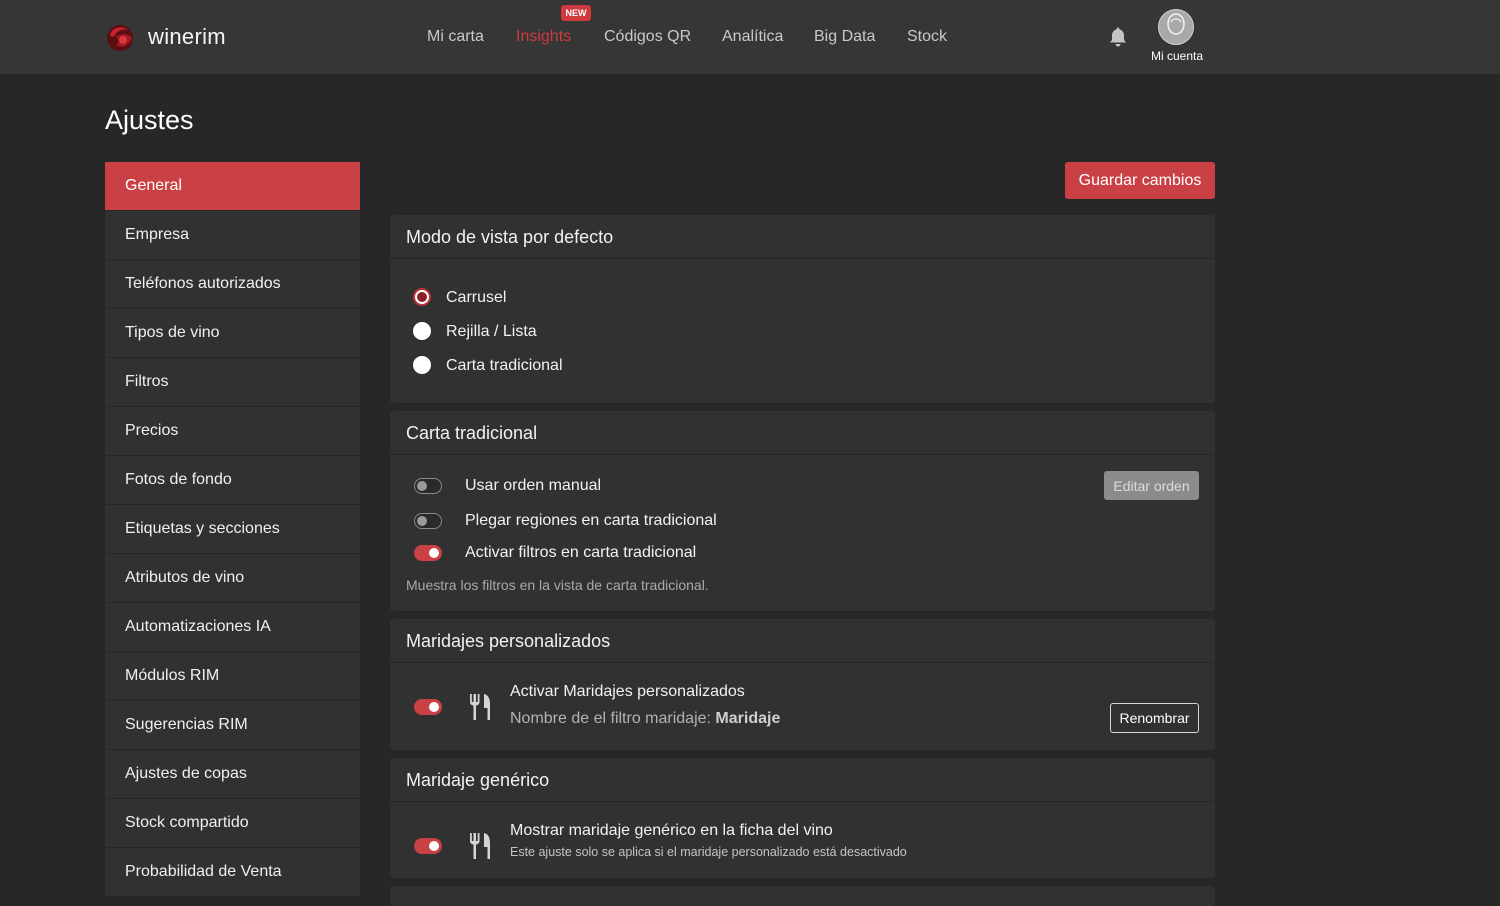 This screenshot has width=1500, height=906. What do you see at coordinates (428, 486) in the screenshot?
I see `manual-order-toggle` at bounding box center [428, 486].